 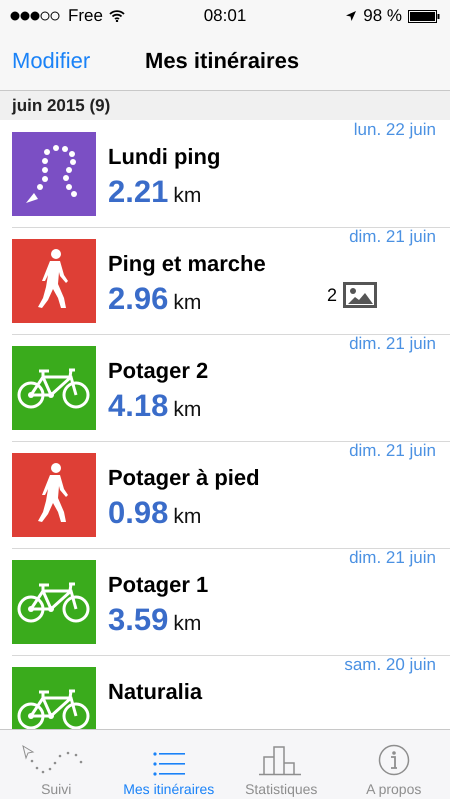 I want to click on info-icon, so click(x=394, y=760).